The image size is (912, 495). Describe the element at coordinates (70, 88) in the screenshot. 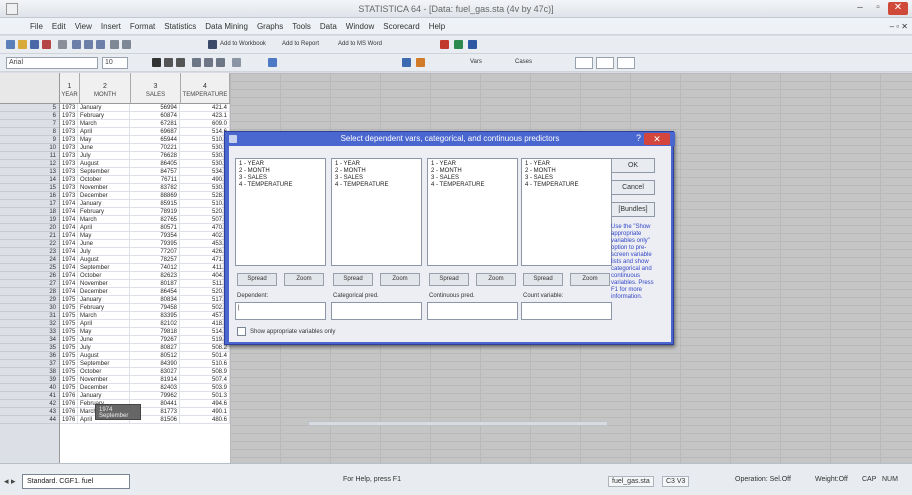

I see `column-header-year: 1 YEAR` at that location.